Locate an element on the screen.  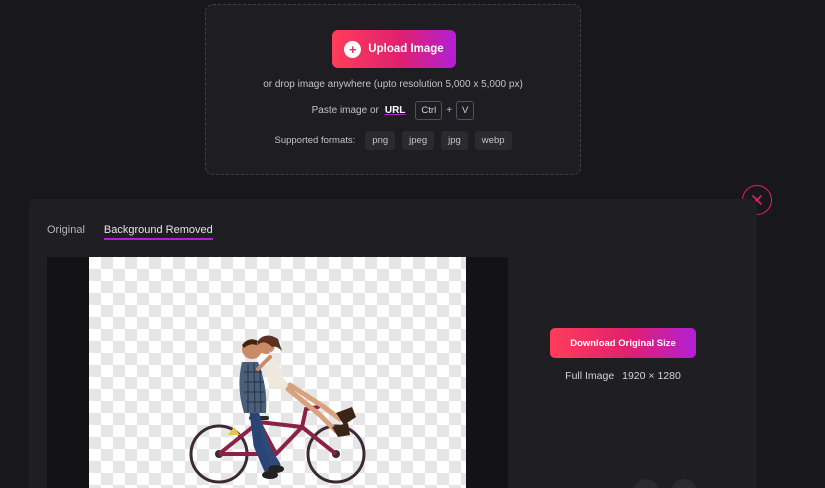
format-chip-jpg: jpg is located at coordinates (454, 140).